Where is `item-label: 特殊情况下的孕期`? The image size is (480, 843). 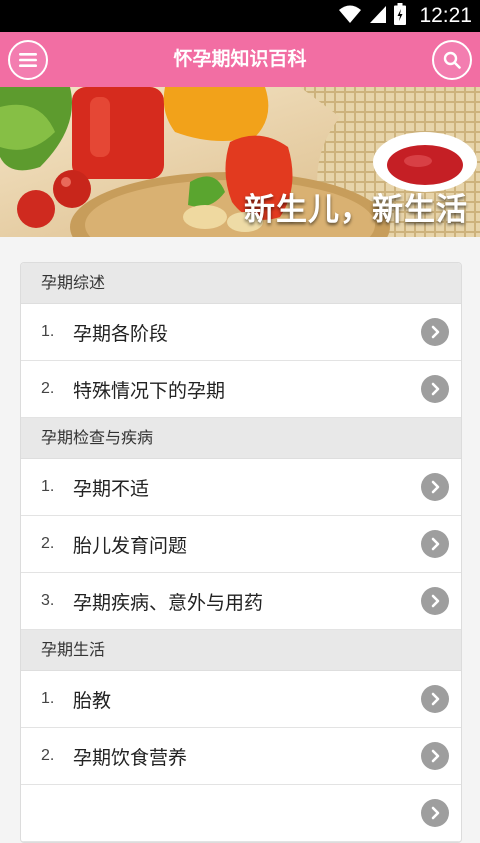 item-label: 特殊情况下的孕期 is located at coordinates (149, 390).